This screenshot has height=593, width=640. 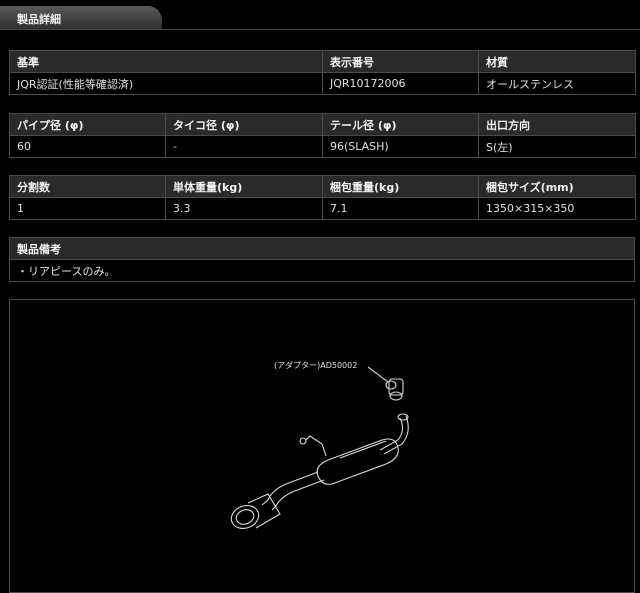 What do you see at coordinates (316, 446) in the screenshot?
I see `hanger` at bounding box center [316, 446].